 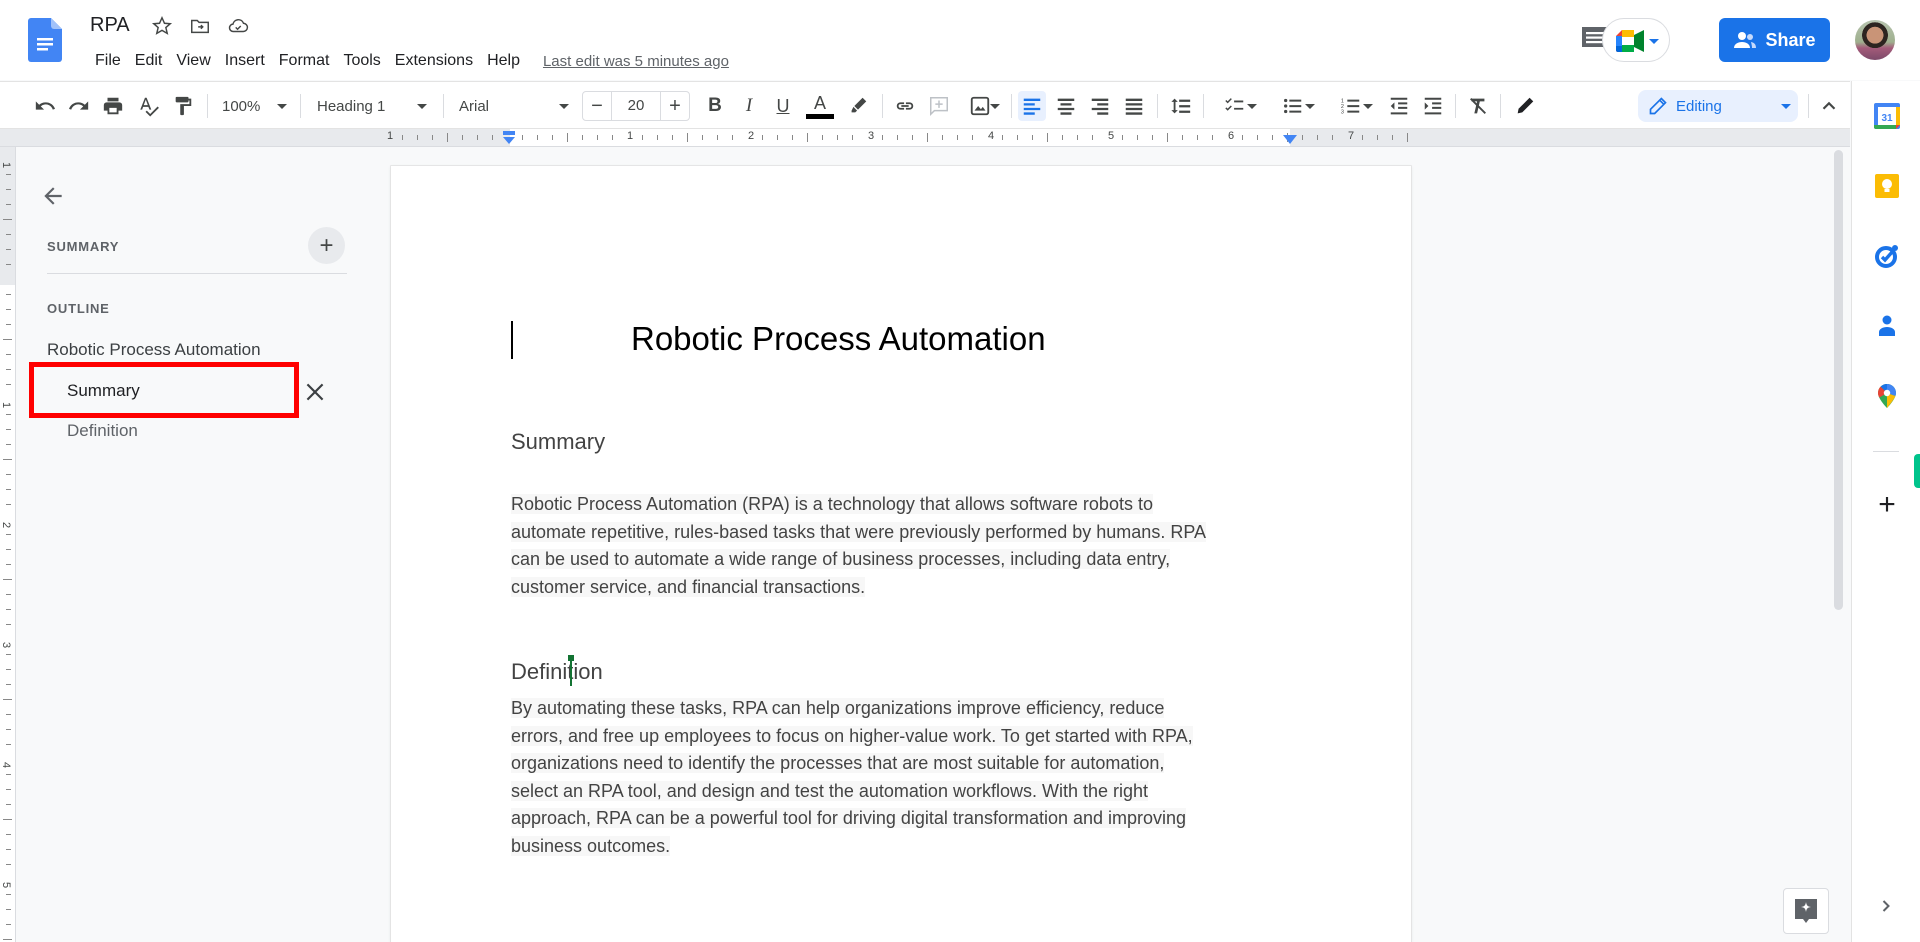 I want to click on menu-extensions: Extensions, so click(x=434, y=61).